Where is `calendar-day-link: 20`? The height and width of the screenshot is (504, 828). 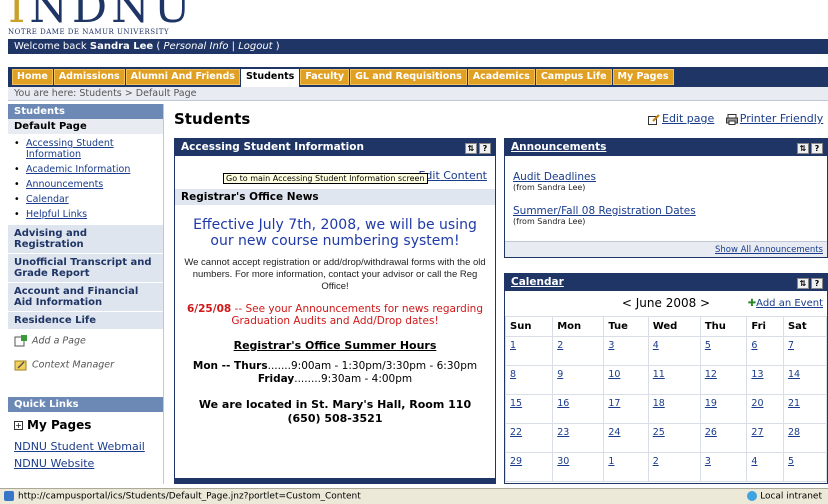 calendar-day-link: 20 is located at coordinates (757, 403).